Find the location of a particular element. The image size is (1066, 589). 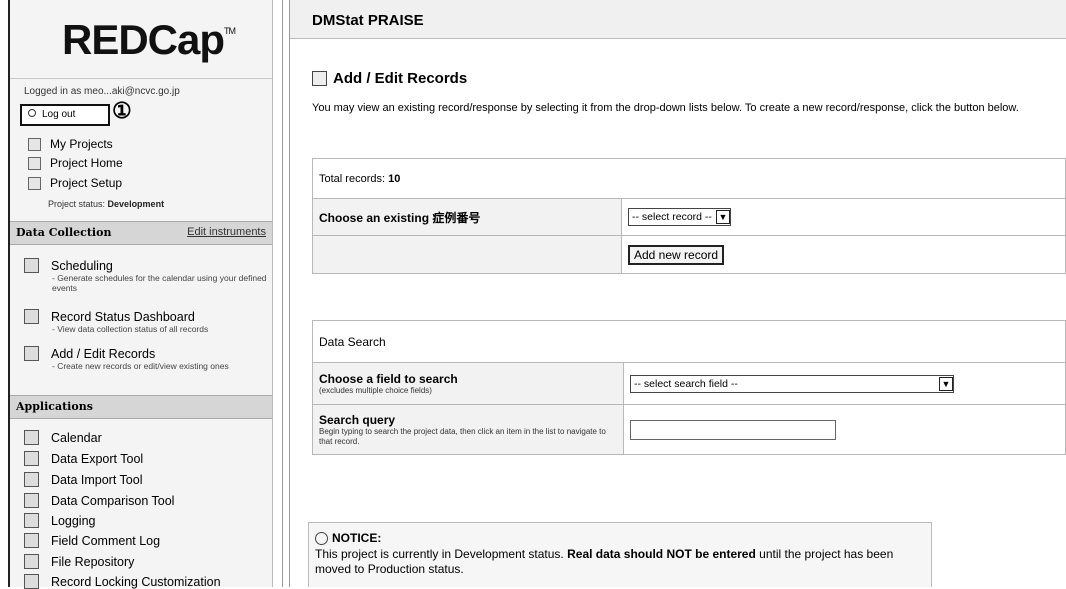

export-icon is located at coordinates (31, 458).